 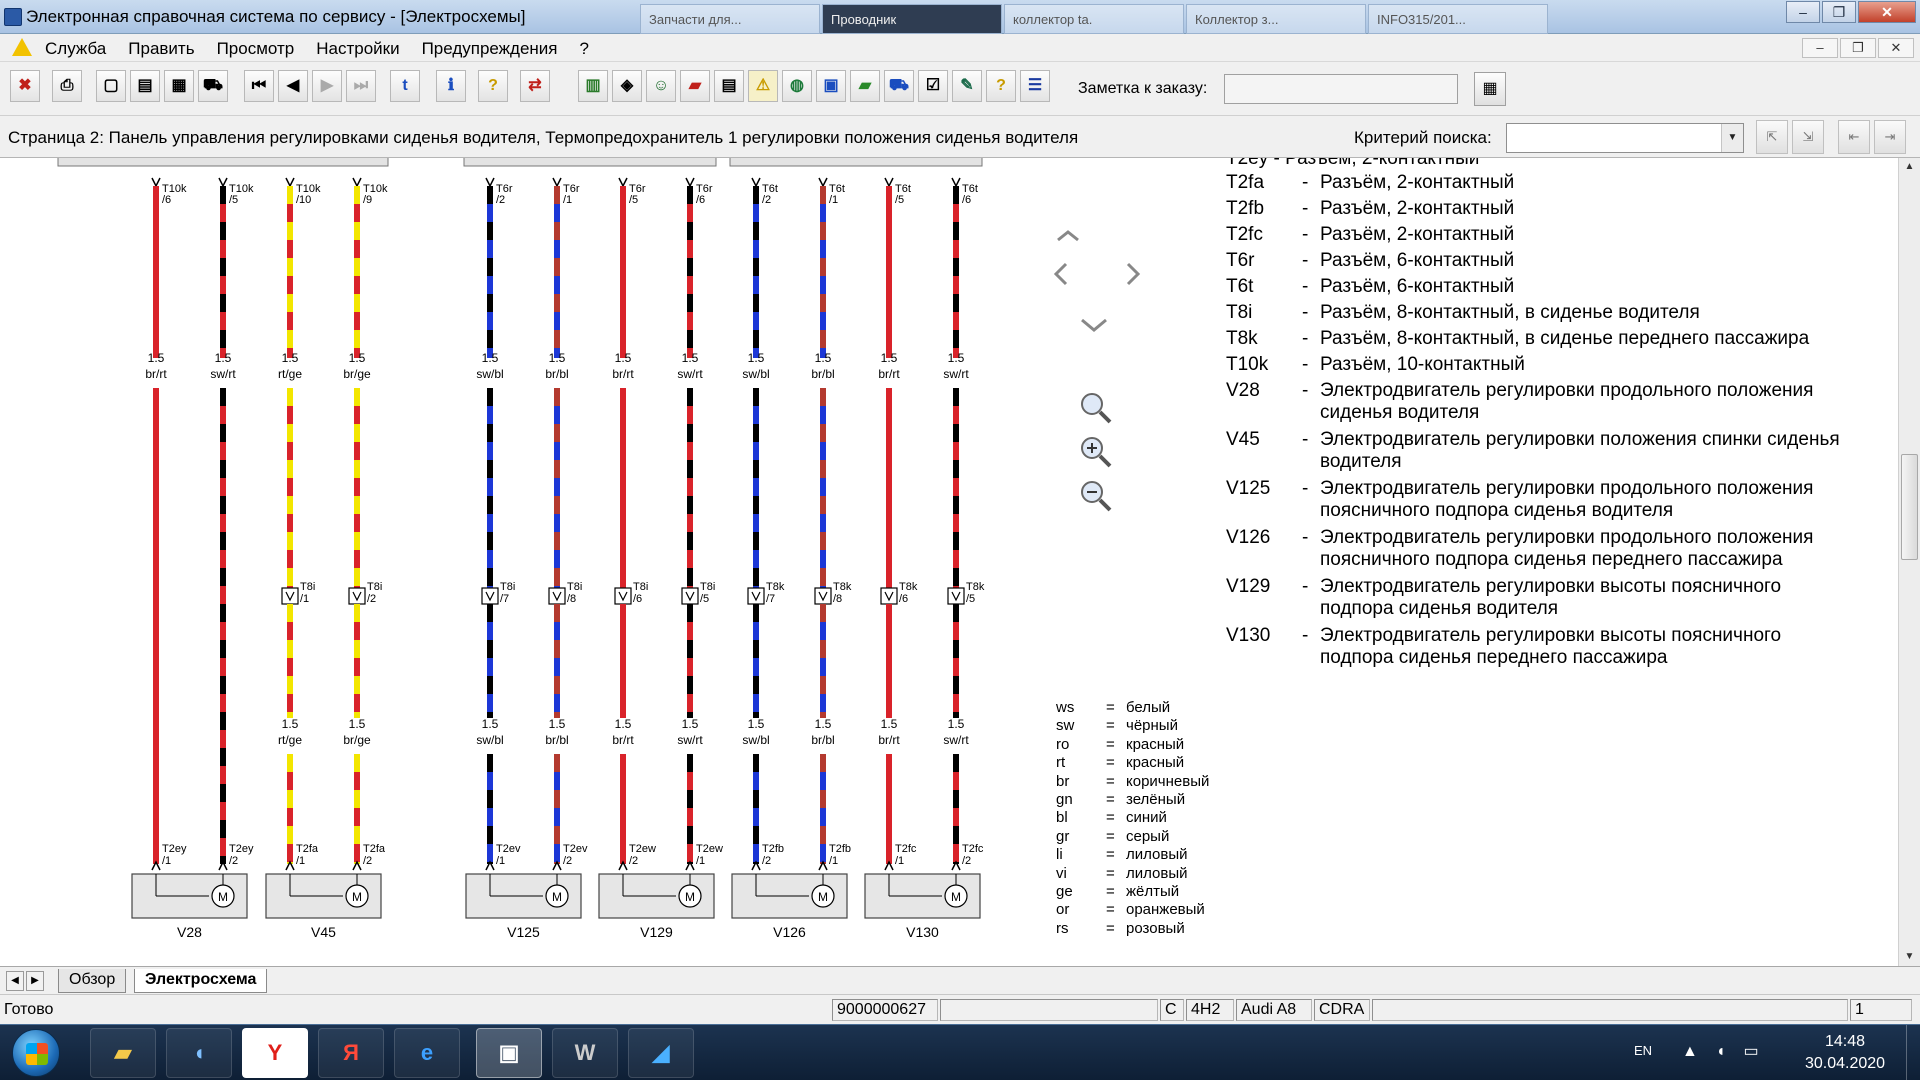 What do you see at coordinates (111, 86) in the screenshot?
I see `new-document-icon: ▢` at bounding box center [111, 86].